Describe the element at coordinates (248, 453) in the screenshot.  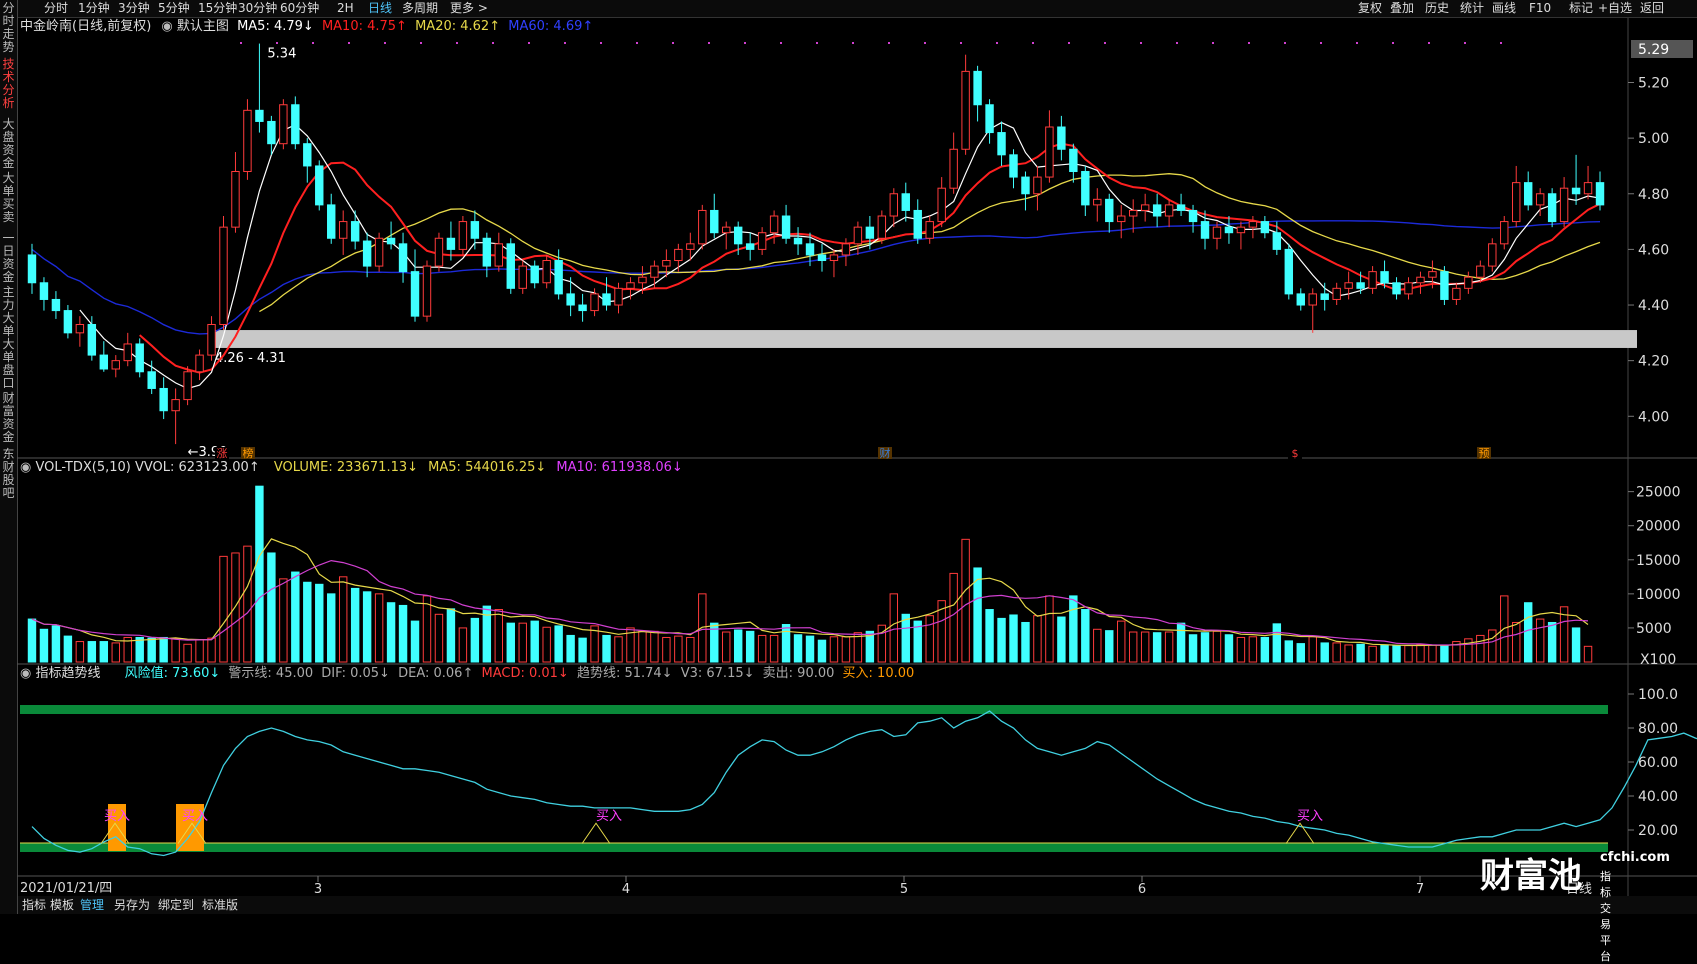
I see `event-mark-1: 榜` at that location.